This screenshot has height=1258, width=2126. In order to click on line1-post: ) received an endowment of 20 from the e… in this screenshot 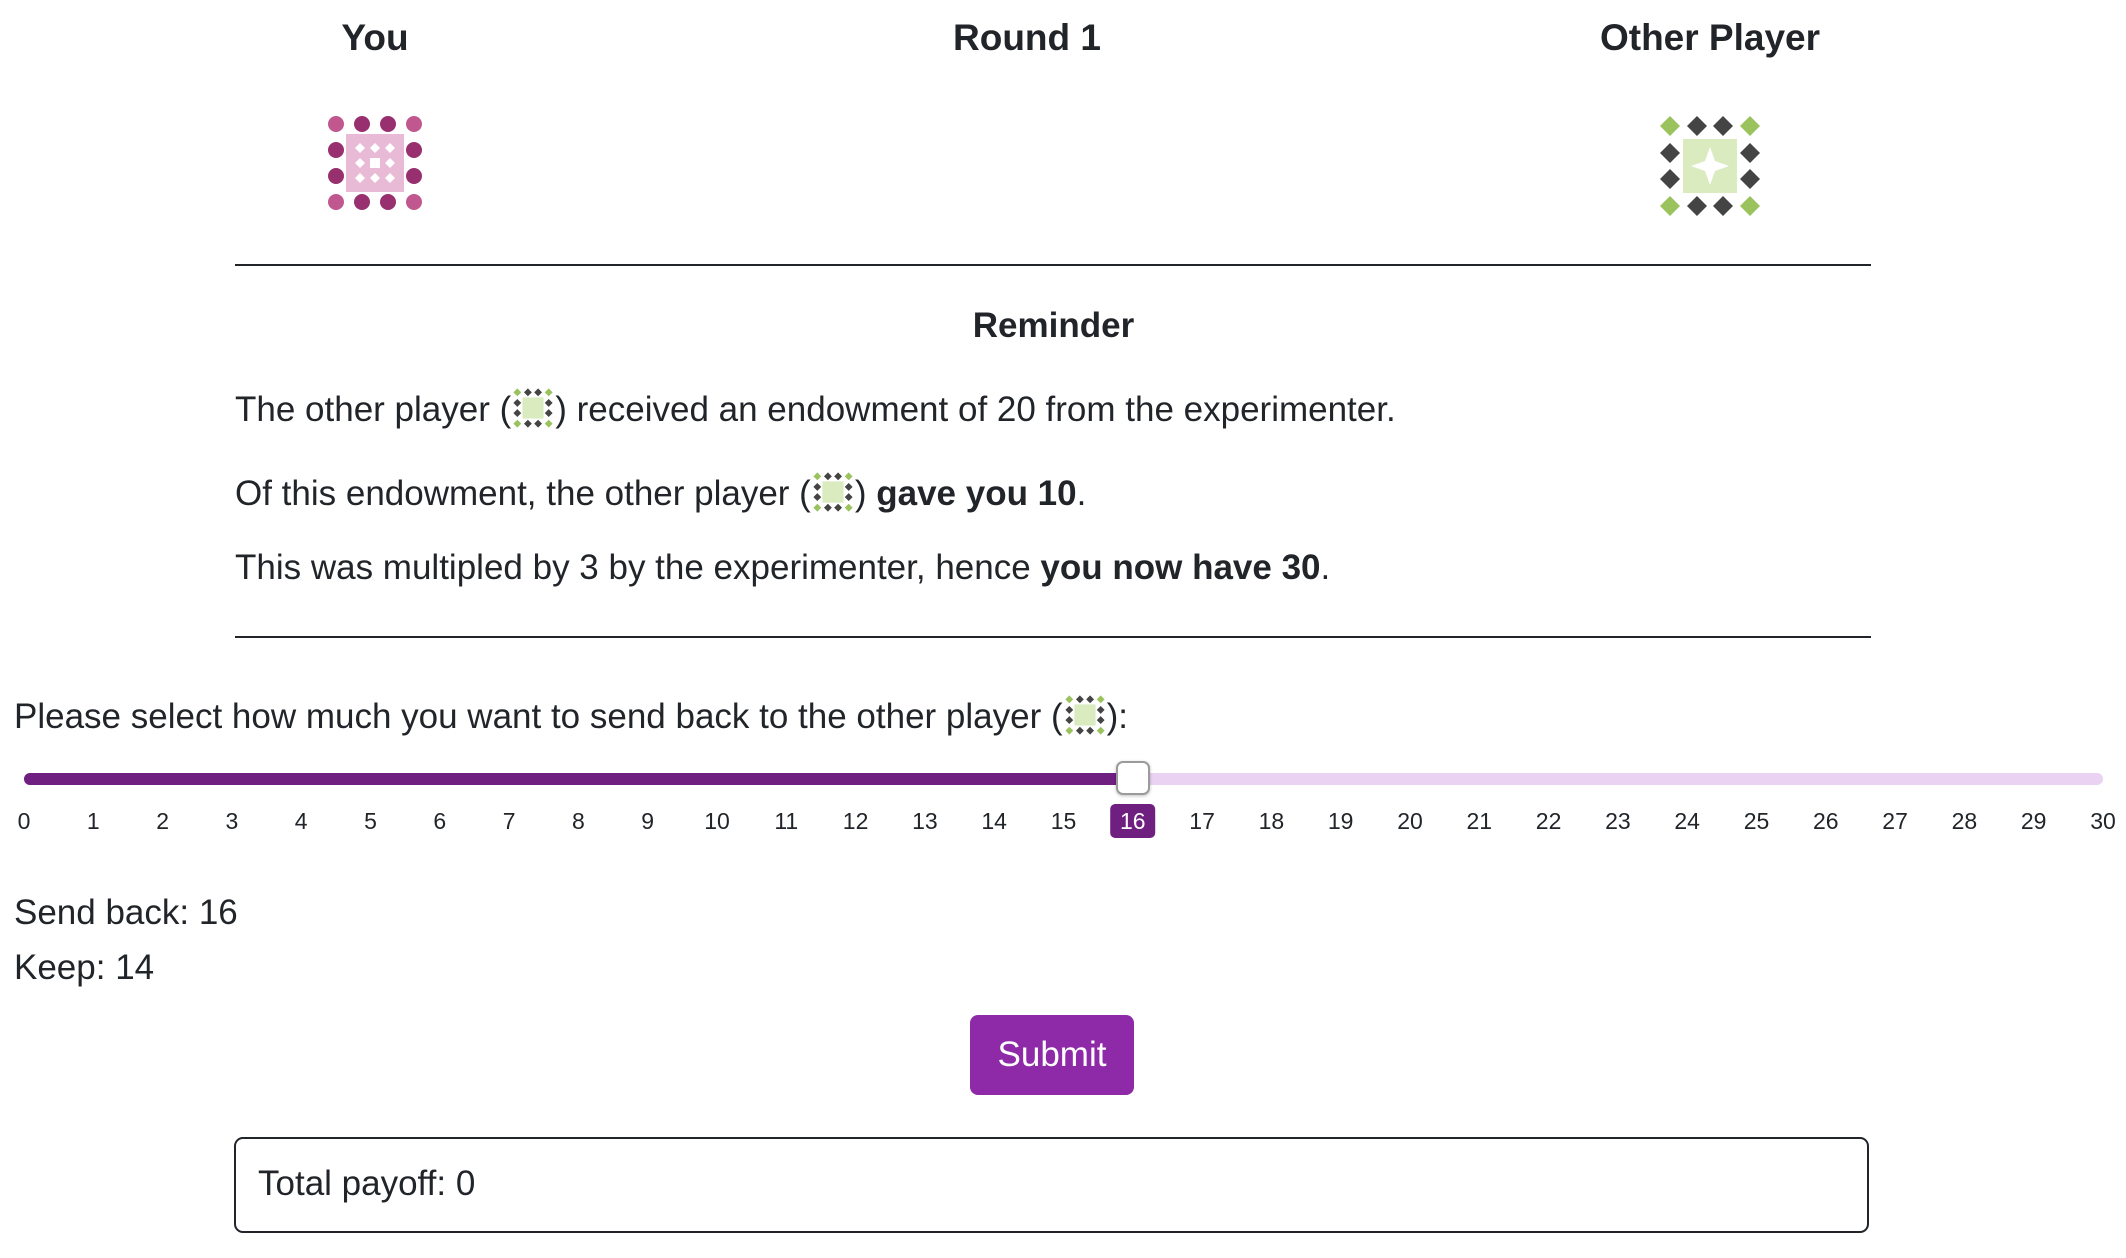, I will do `click(975, 409)`.